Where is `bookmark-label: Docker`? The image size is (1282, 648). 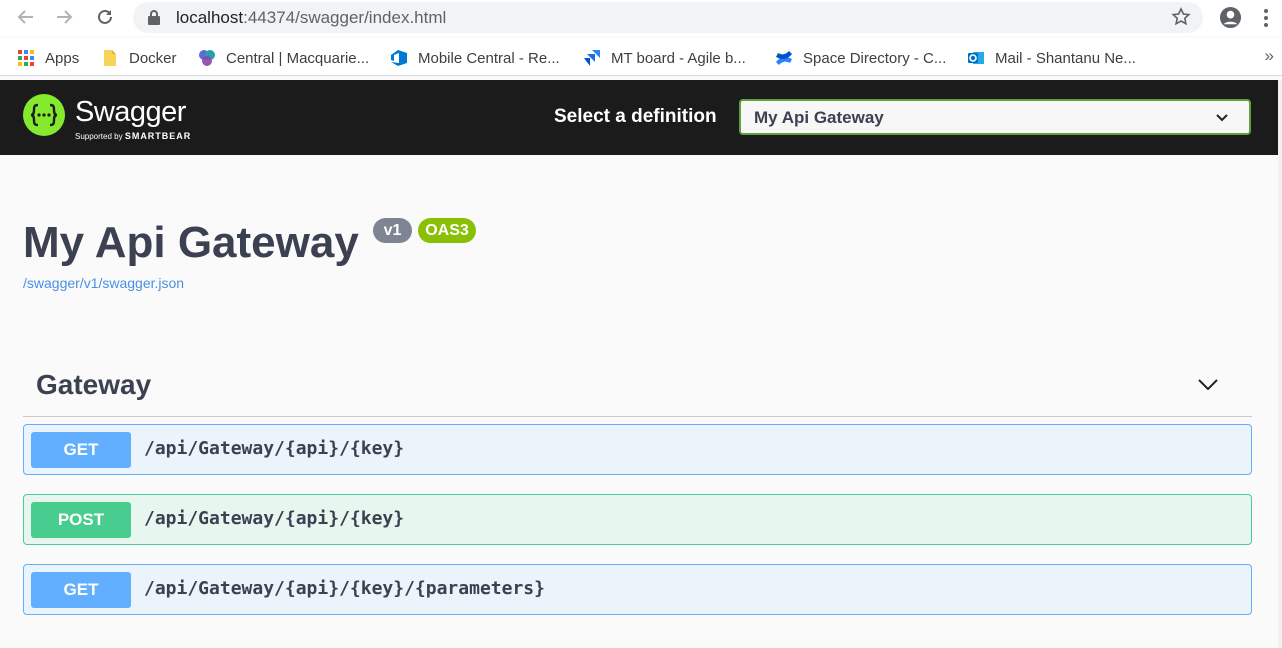 bookmark-label: Docker is located at coordinates (153, 58).